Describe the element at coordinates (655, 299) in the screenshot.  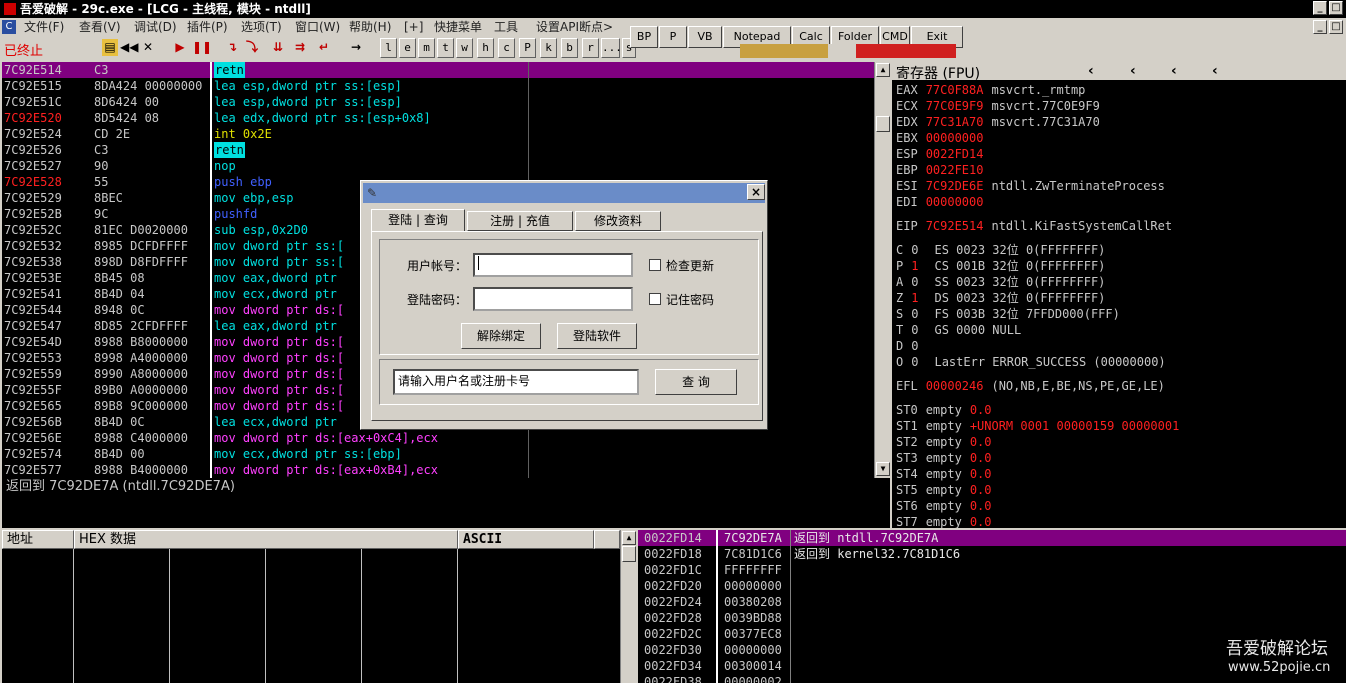
I see `remember-password-checkbox` at that location.